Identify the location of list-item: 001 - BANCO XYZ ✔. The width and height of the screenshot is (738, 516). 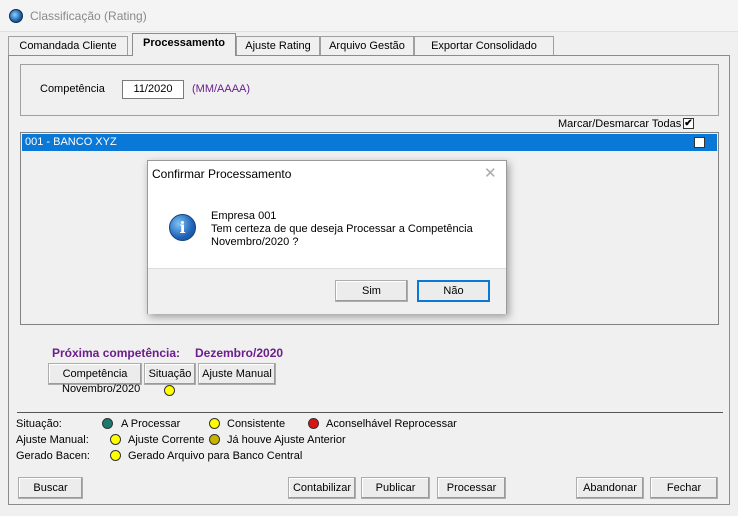
(369, 142).